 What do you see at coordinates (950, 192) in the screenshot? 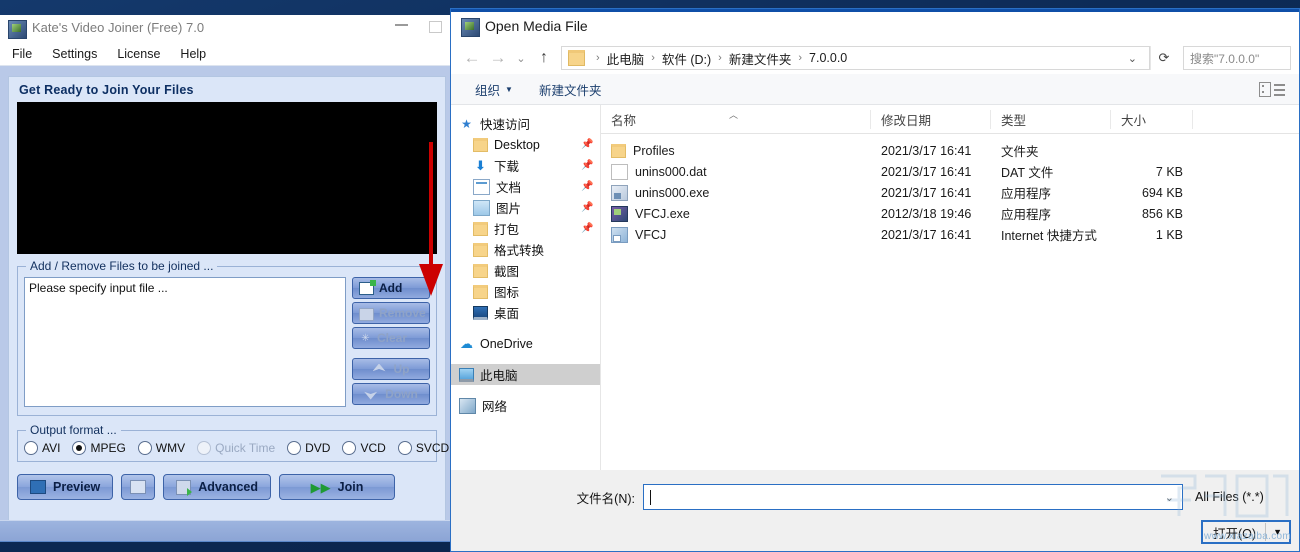
I see `table-row: unins000.exe 2021/3/17 16:41 应用程序 694 KB` at bounding box center [950, 192].